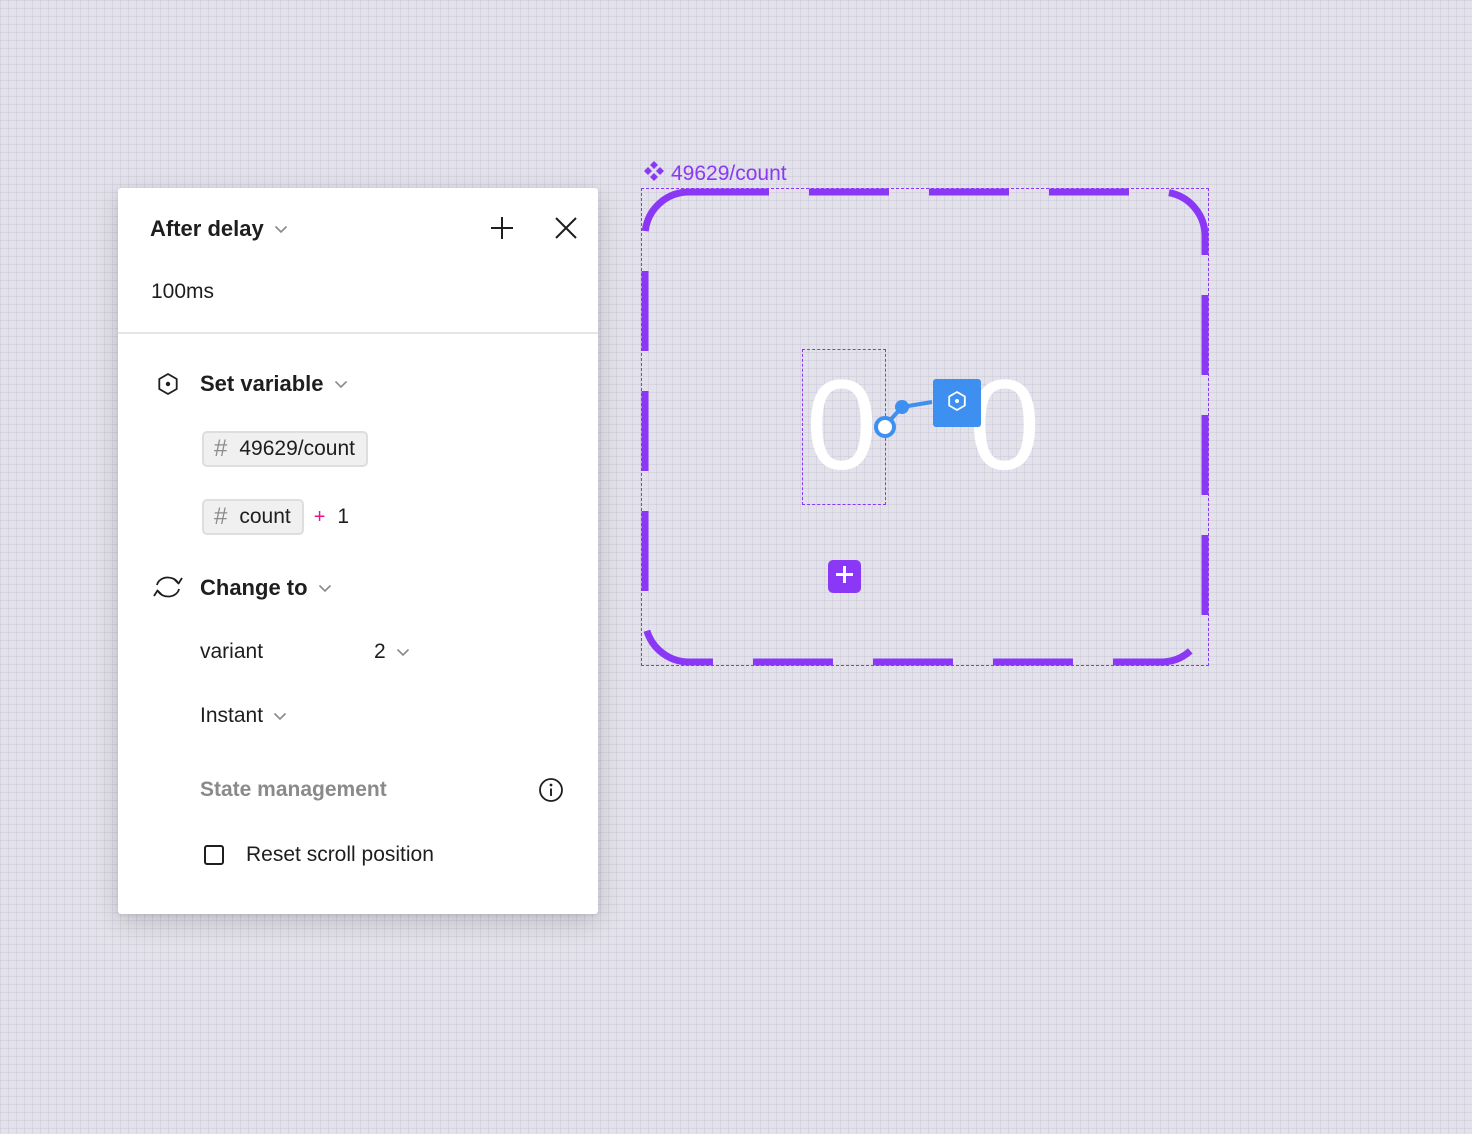 The image size is (1472, 1134). I want to click on component-label-text: 49629/count, so click(729, 173).